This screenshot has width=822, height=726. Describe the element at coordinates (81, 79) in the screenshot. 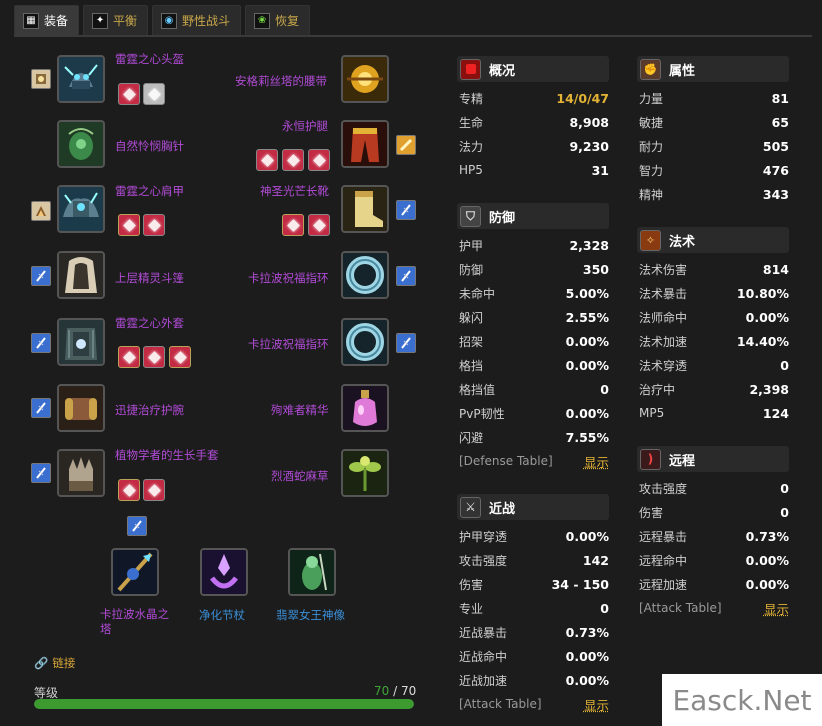

I see `helmet-icon` at that location.